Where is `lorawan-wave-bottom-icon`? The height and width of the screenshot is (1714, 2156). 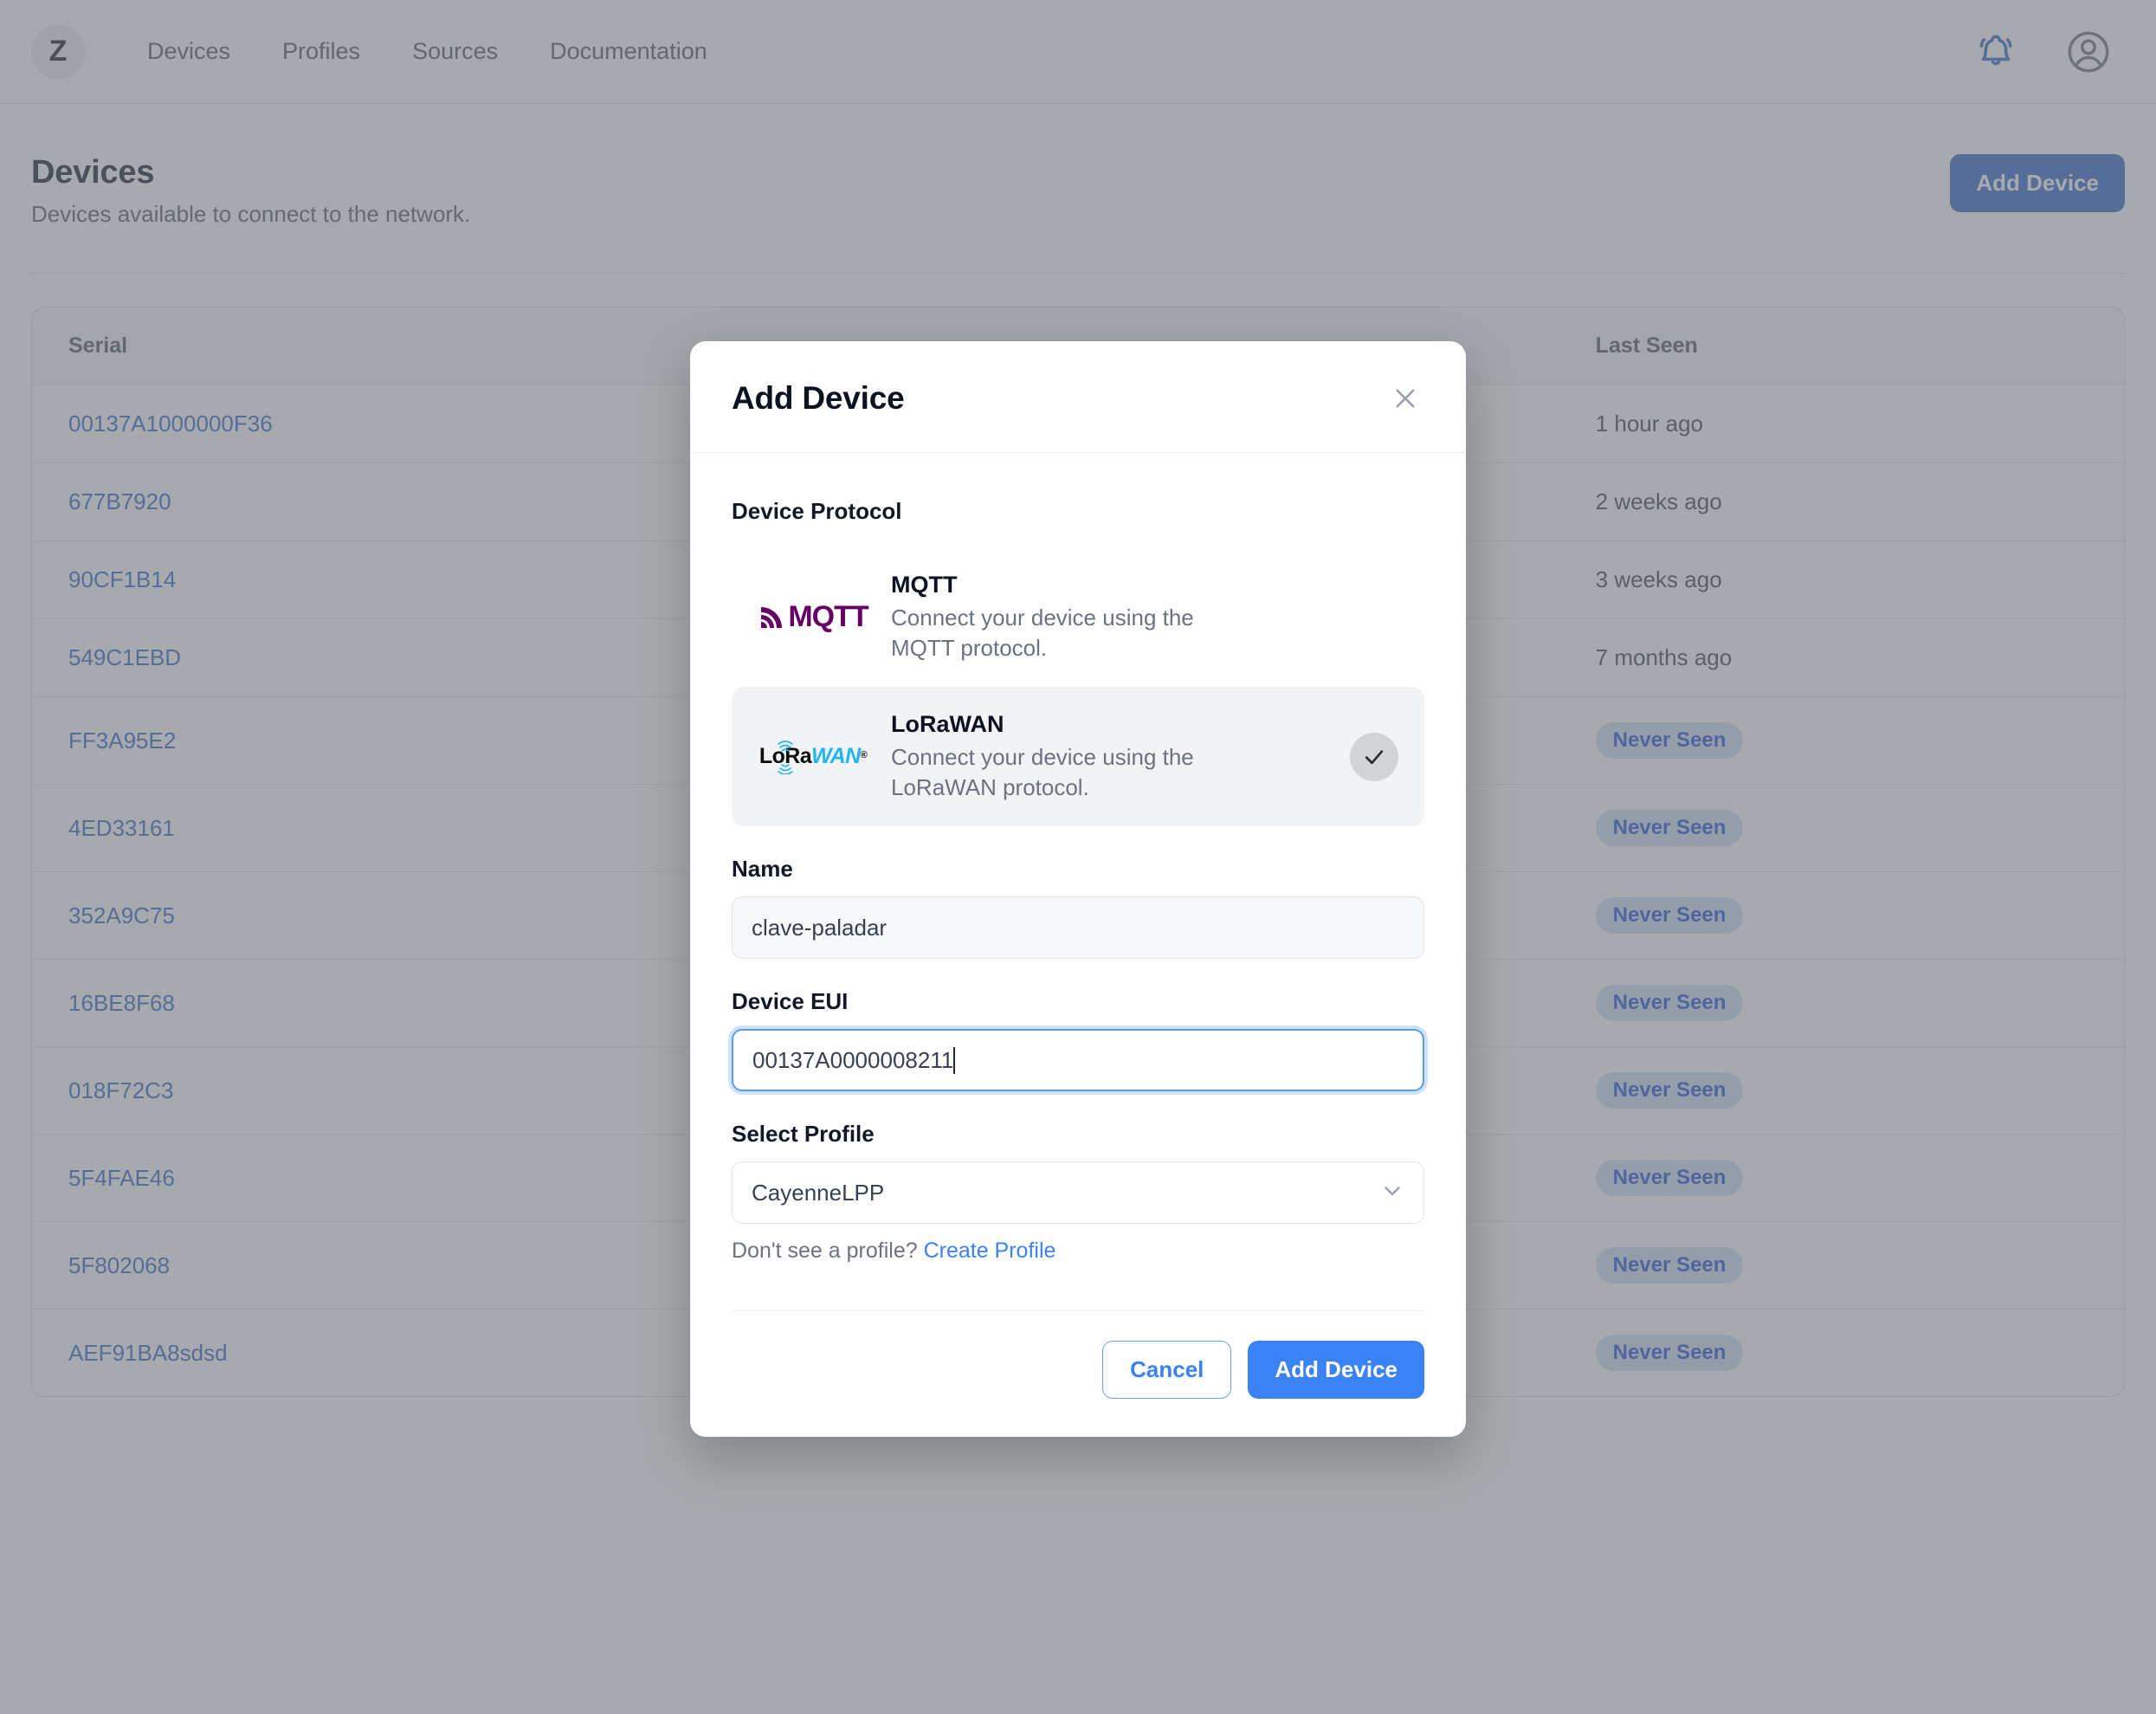 lorawan-wave-bottom-icon is located at coordinates (785, 767).